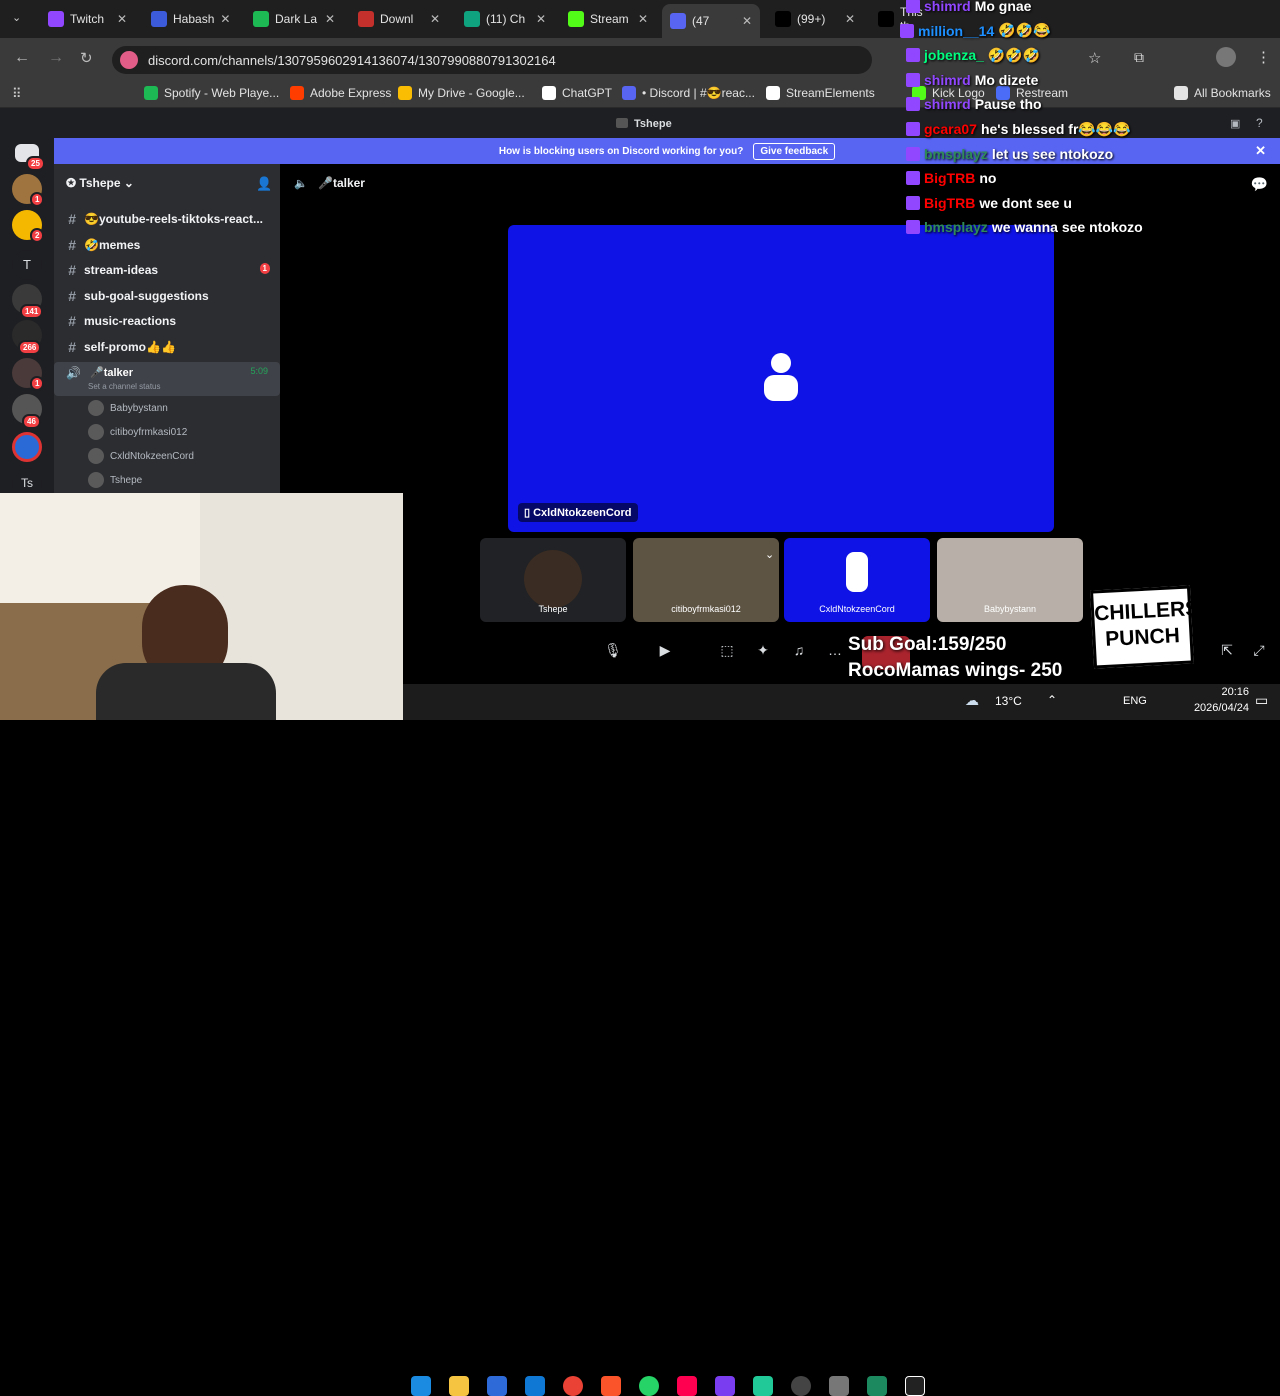 The width and height of the screenshot is (1280, 1396). What do you see at coordinates (459, 1386) in the screenshot?
I see `file-explorer-icon` at bounding box center [459, 1386].